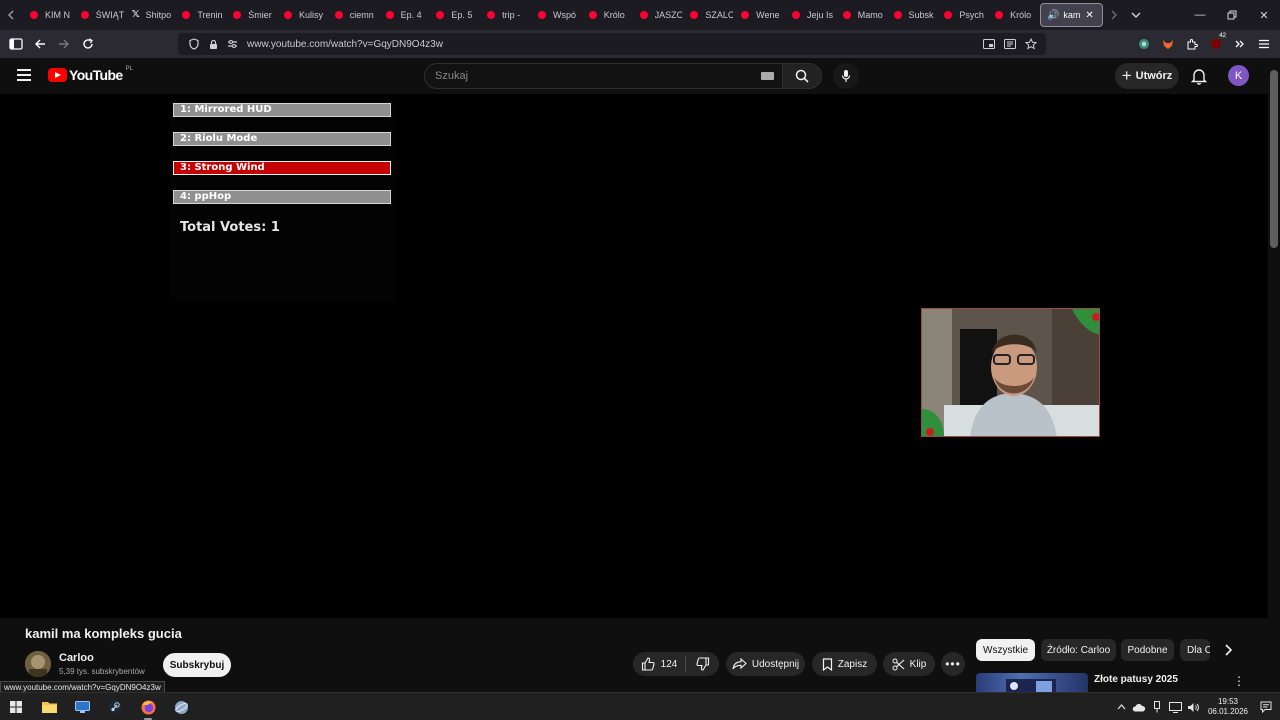 Image resolution: width=1280 pixels, height=720 pixels. Describe the element at coordinates (1228, 707) in the screenshot. I see `taskbar-clock: 19:53 06.01.2026` at that location.